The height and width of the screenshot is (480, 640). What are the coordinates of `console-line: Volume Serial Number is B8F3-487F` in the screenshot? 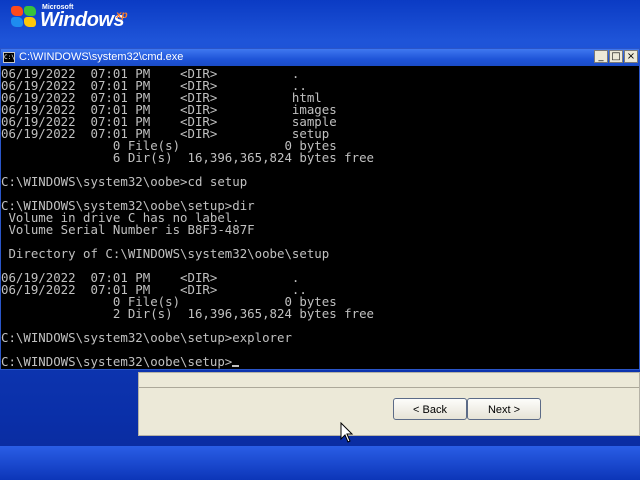 It's located at (128, 229).